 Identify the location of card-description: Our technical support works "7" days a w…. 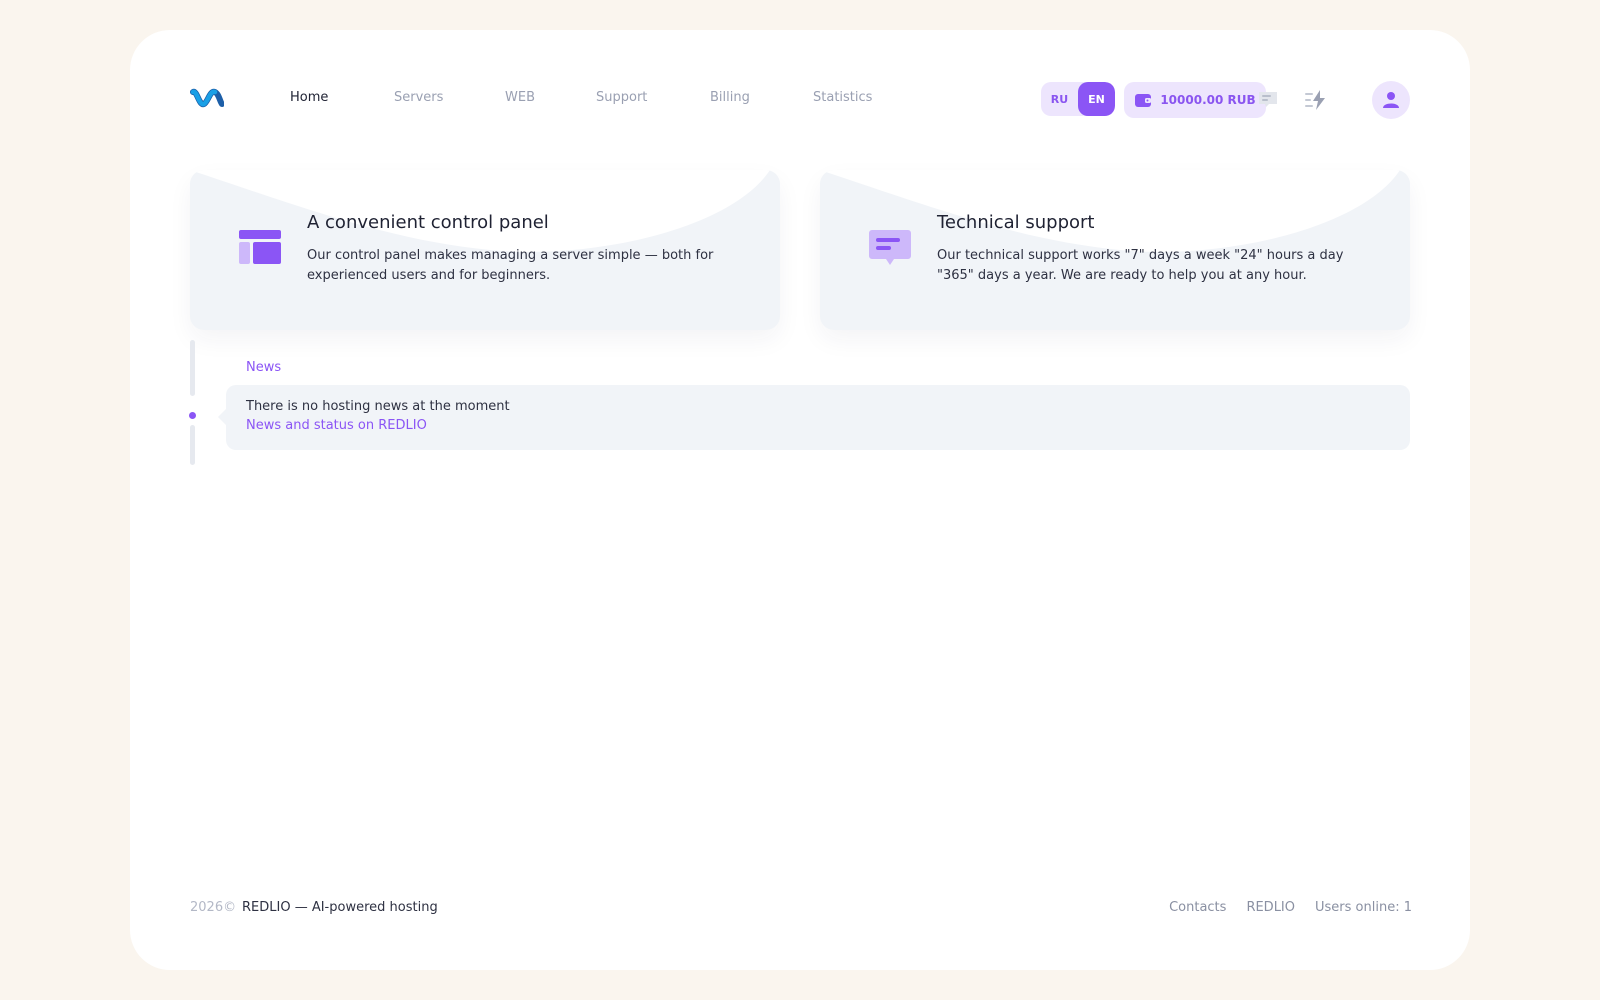
(1140, 265).